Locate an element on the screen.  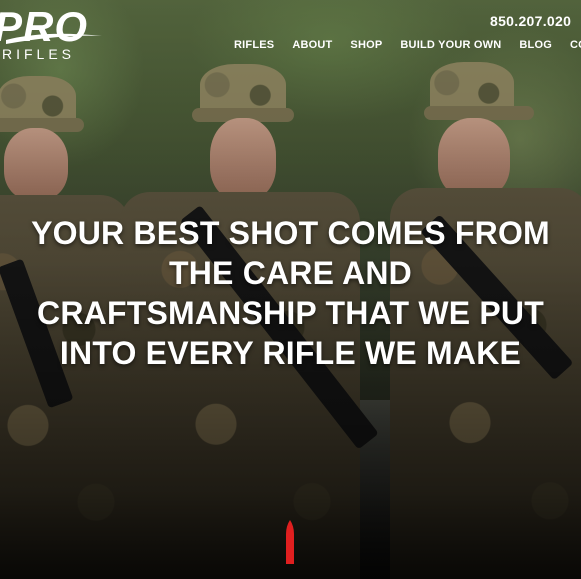
nav-item-rifles: RIFLES is located at coordinates (254, 45).